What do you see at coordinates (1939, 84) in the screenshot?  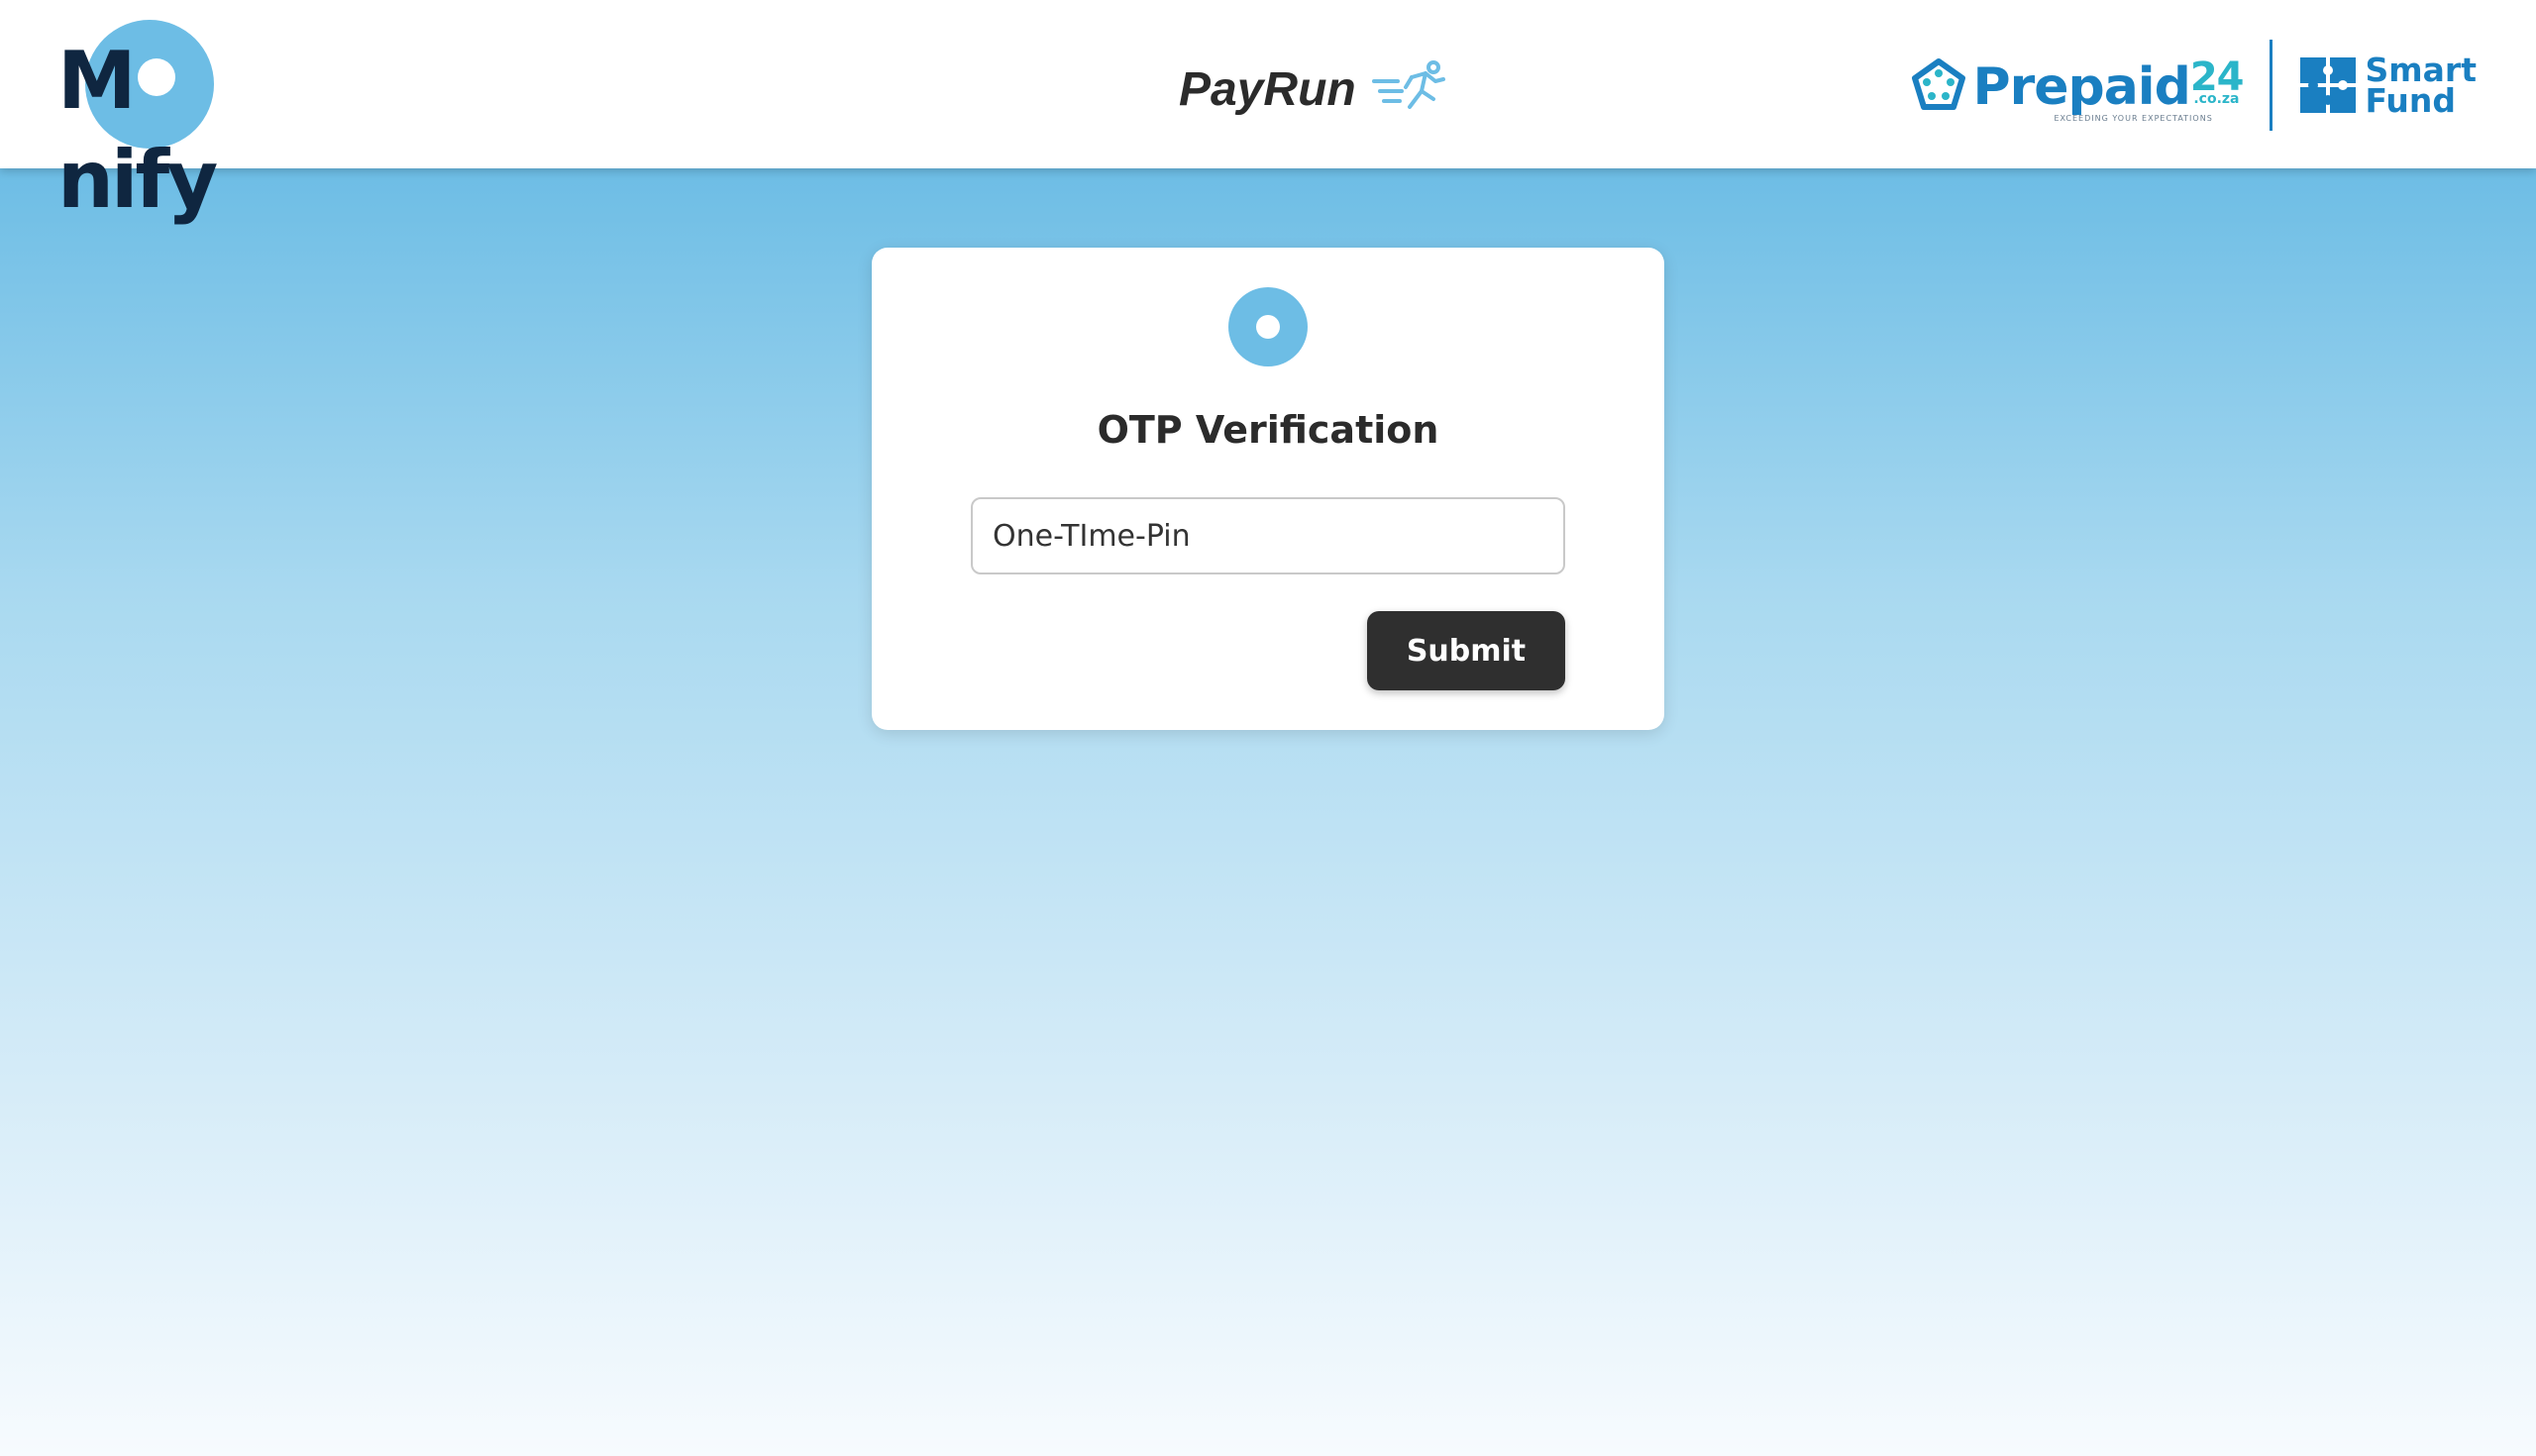 I see `pentagon-logo-icon` at bounding box center [1939, 84].